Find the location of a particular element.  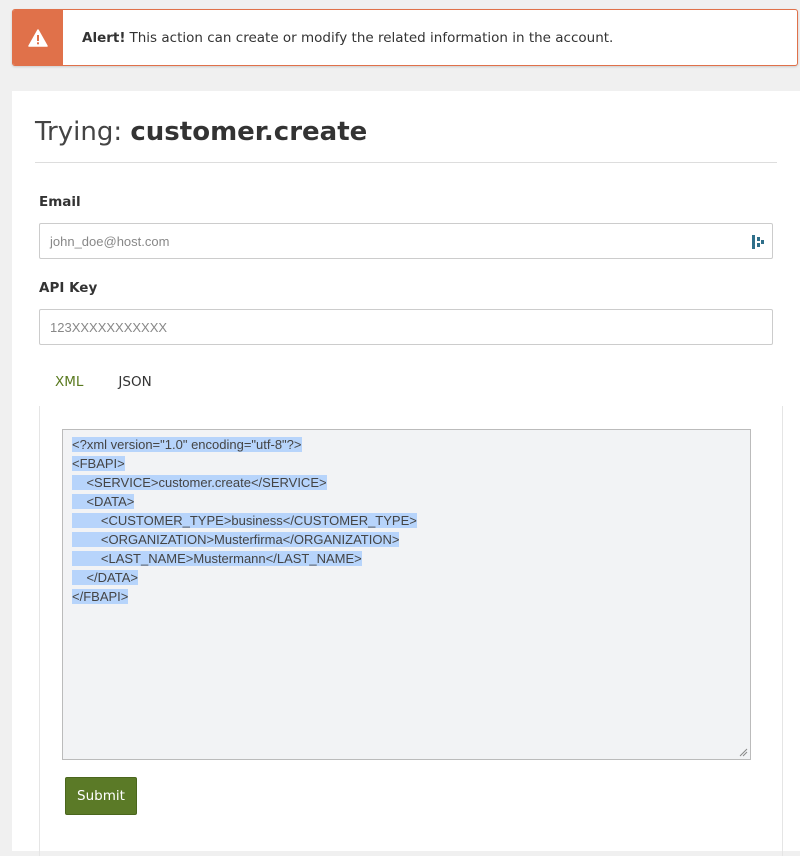

title-divider is located at coordinates (406, 162).